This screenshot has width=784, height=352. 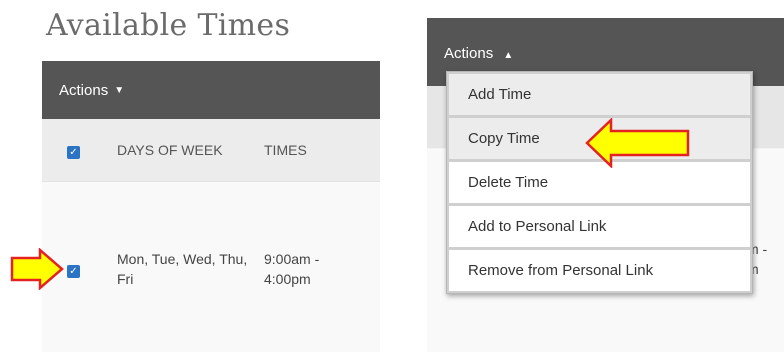 What do you see at coordinates (168, 25) in the screenshot?
I see `page-title: Available Times` at bounding box center [168, 25].